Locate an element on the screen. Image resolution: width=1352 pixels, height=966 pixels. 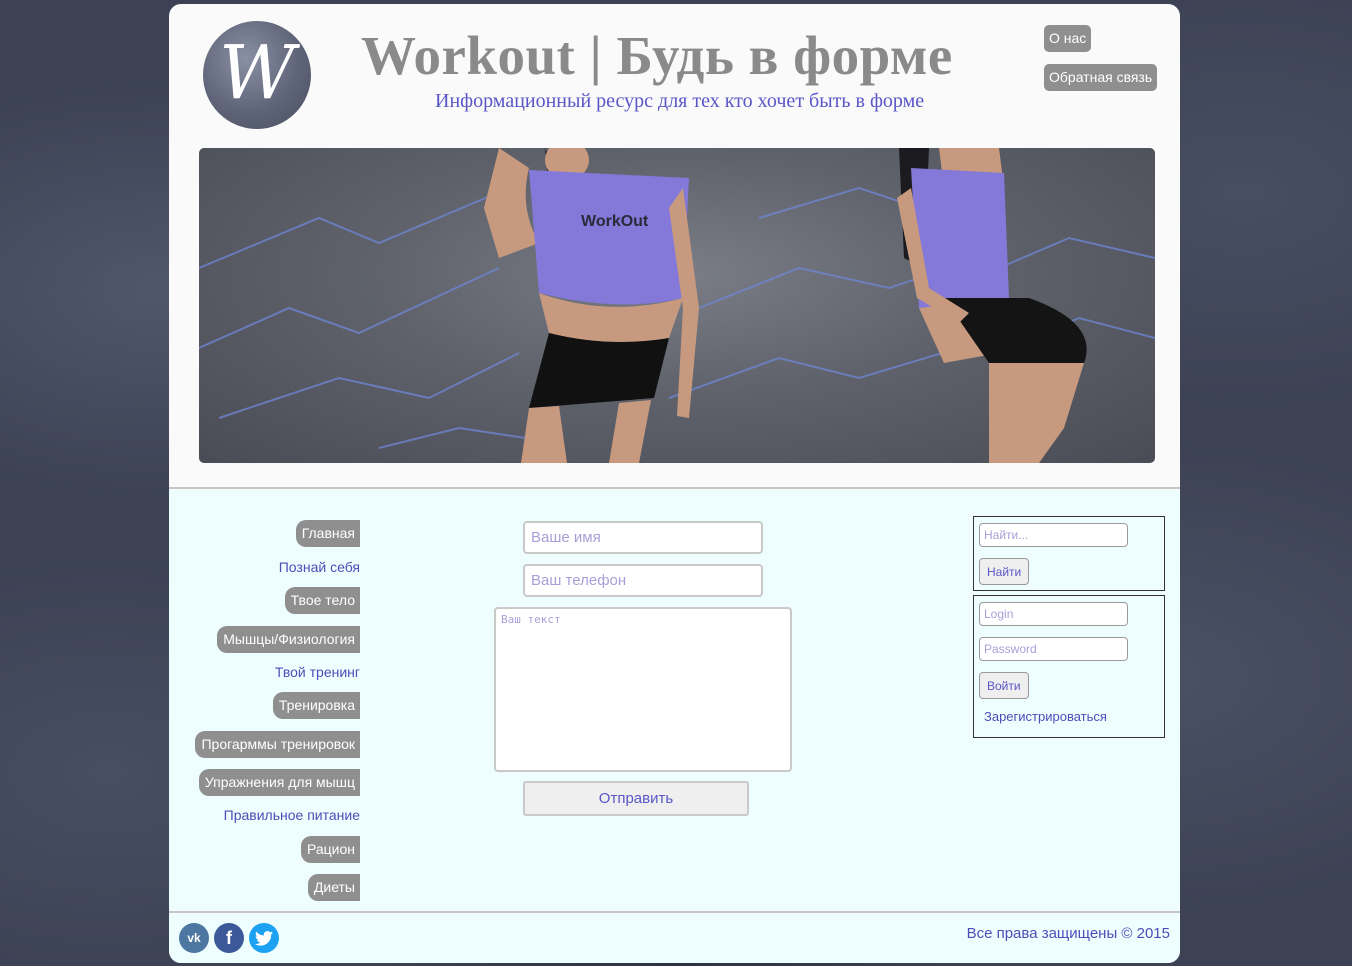
nav-item-training-programs: Прогарммы тренировок is located at coordinates (277, 744).